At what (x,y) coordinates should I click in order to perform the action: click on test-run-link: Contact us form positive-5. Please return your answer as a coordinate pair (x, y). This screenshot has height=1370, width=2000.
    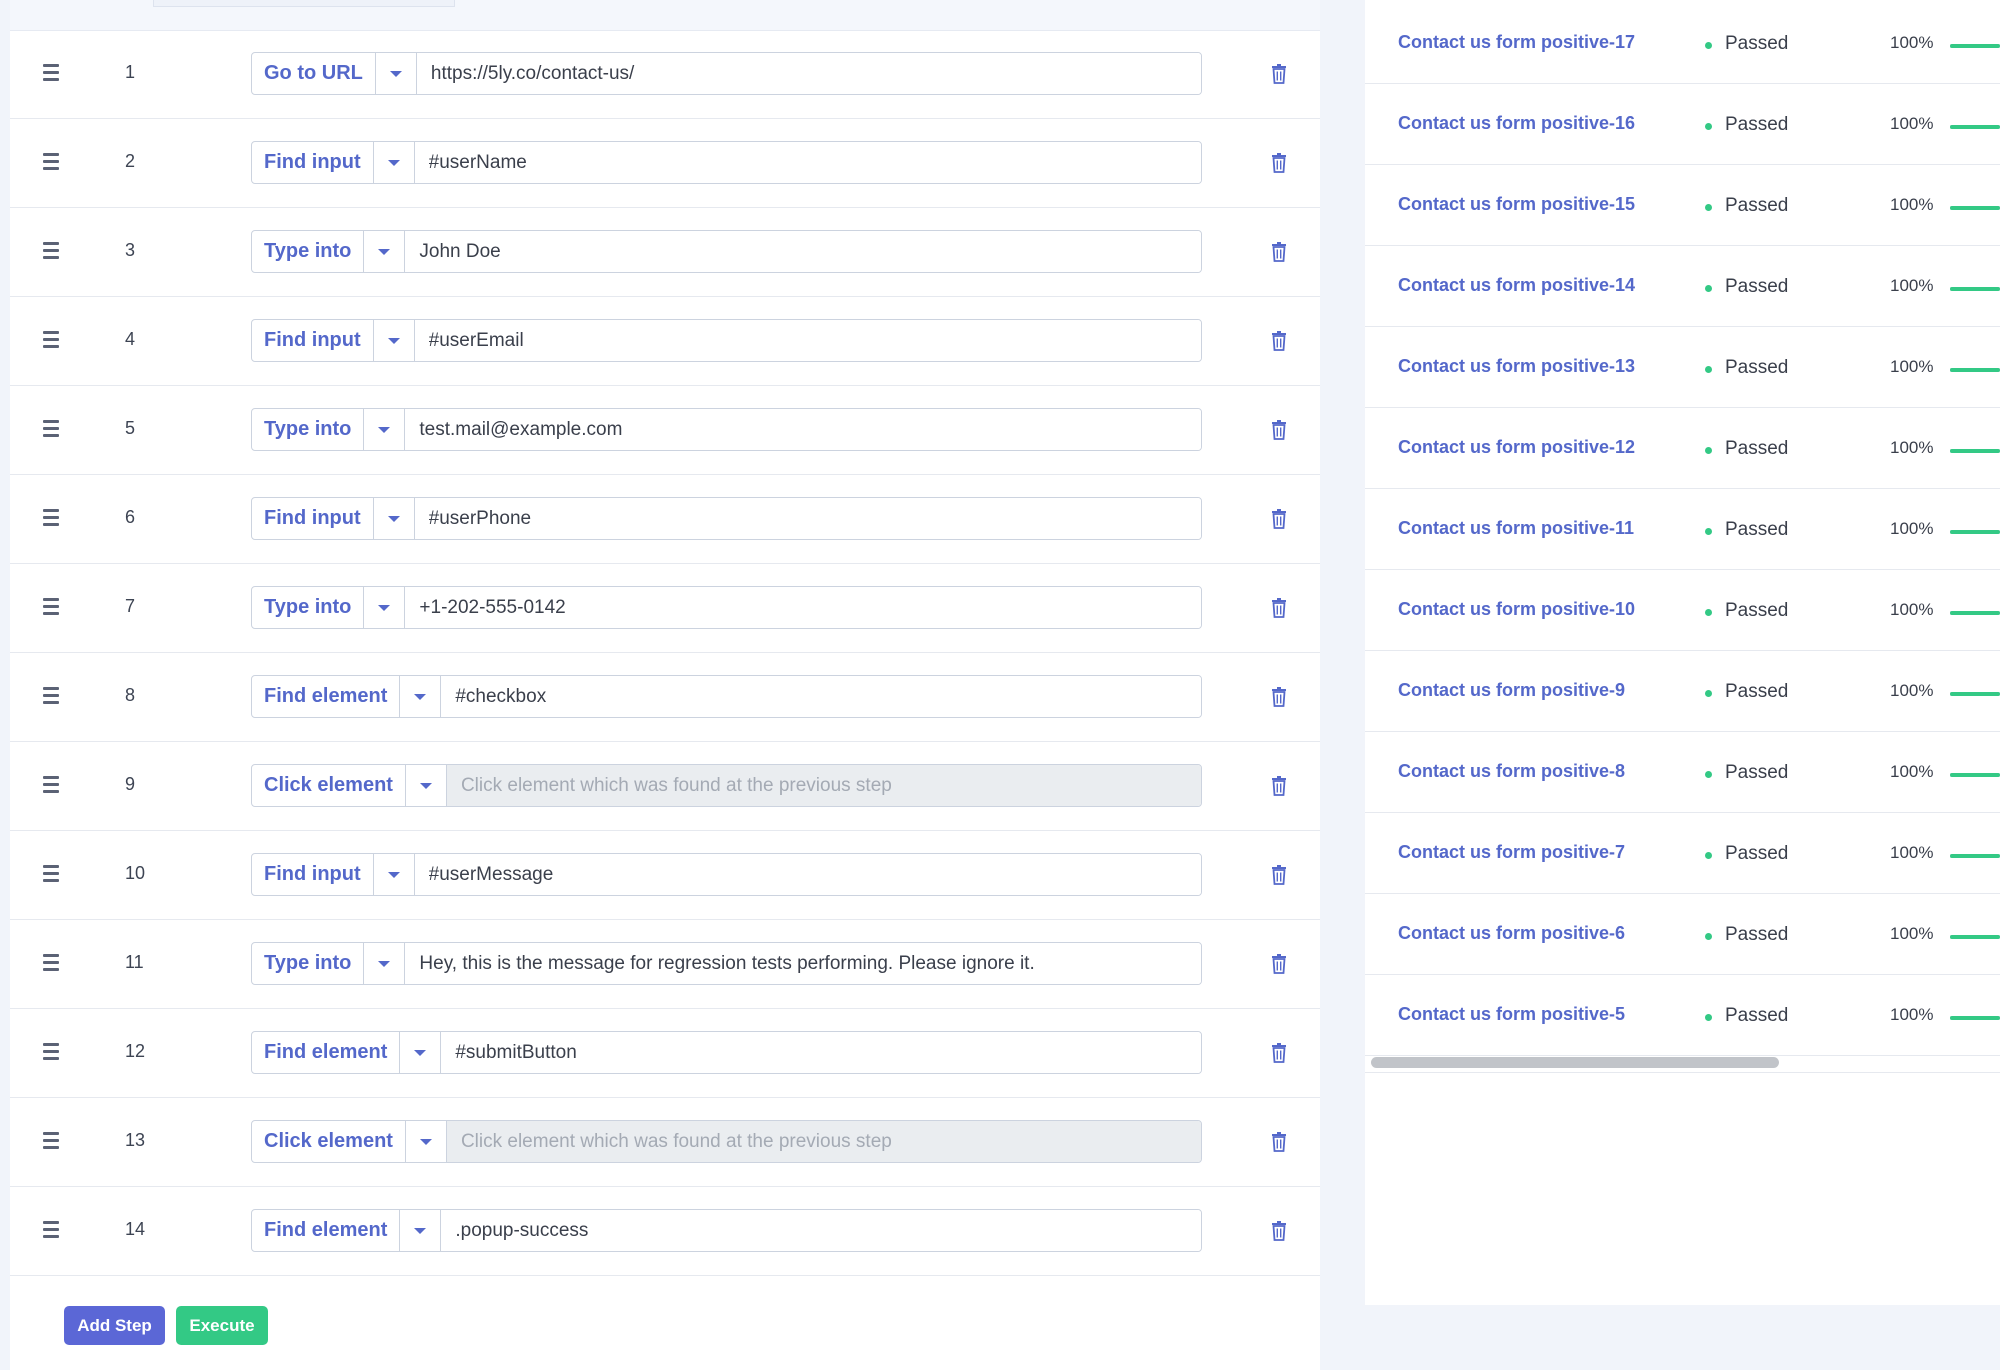
    Looking at the image, I should click on (1511, 1014).